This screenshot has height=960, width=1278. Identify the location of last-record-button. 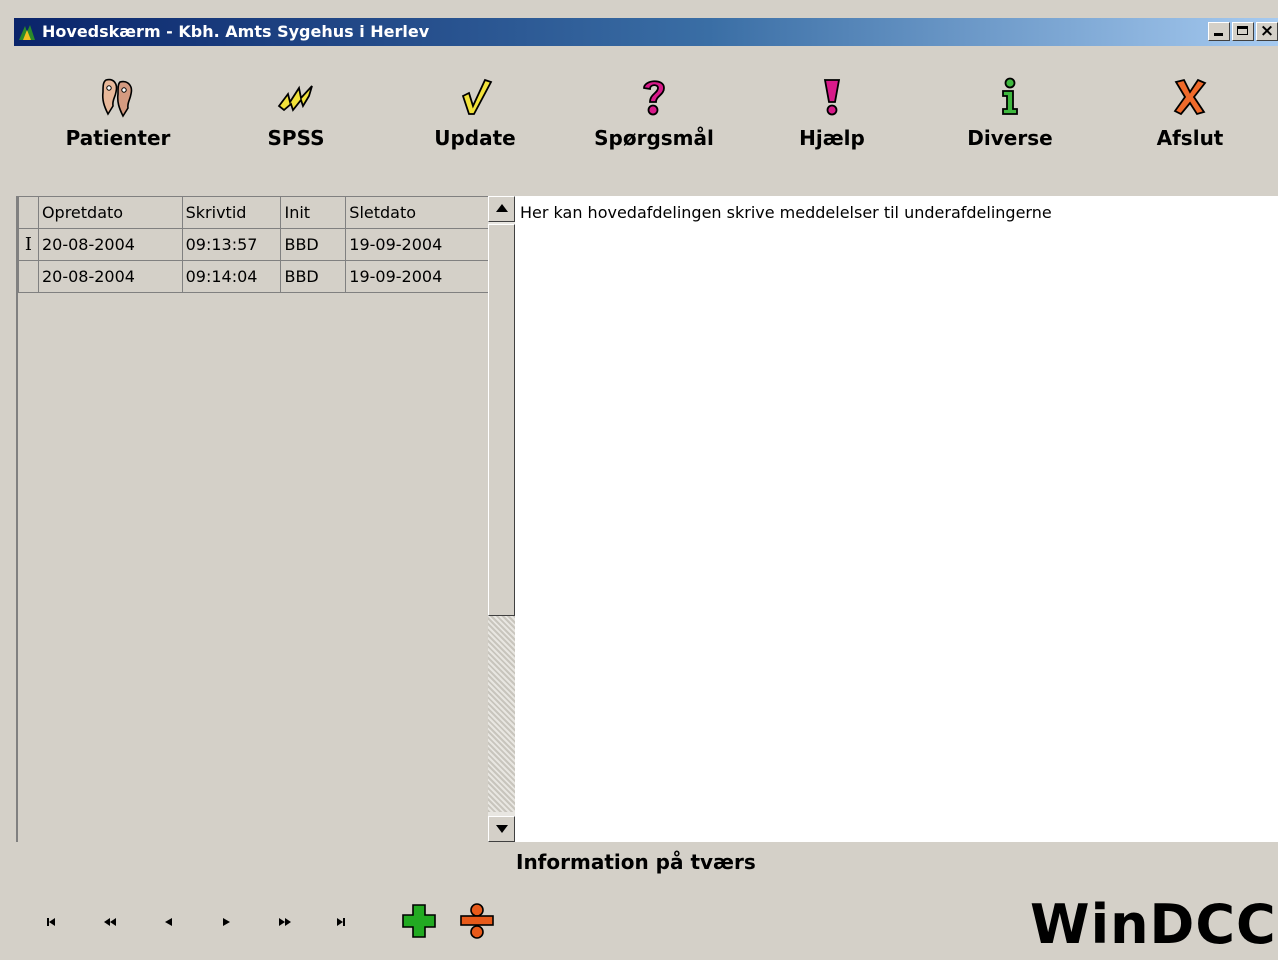
(344, 922).